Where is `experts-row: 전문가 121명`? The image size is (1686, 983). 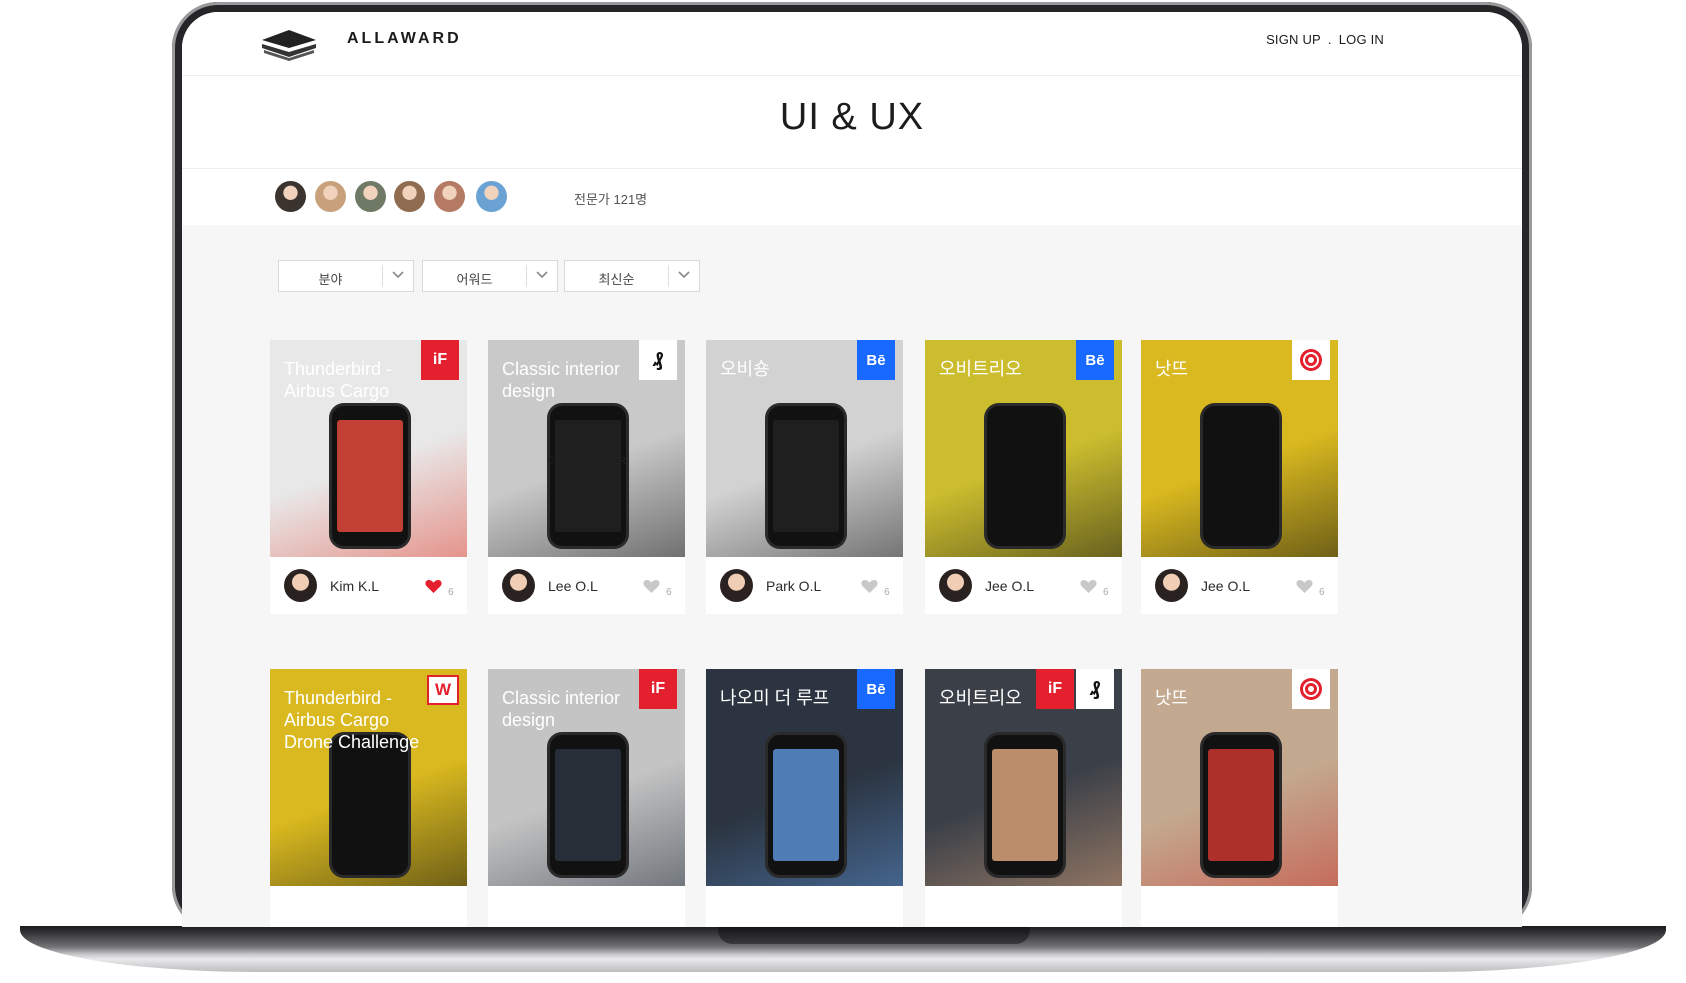 experts-row: 전문가 121명 is located at coordinates (852, 197).